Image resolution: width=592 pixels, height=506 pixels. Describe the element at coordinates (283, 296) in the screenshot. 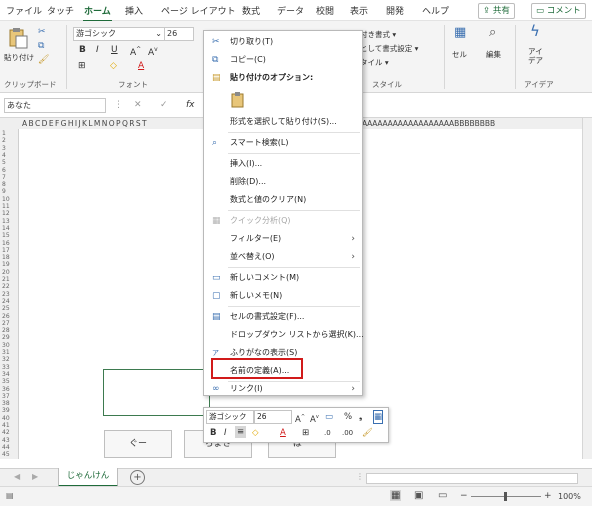

I see `menu-item-new-note: ▢ 新しいメモ(N)` at that location.